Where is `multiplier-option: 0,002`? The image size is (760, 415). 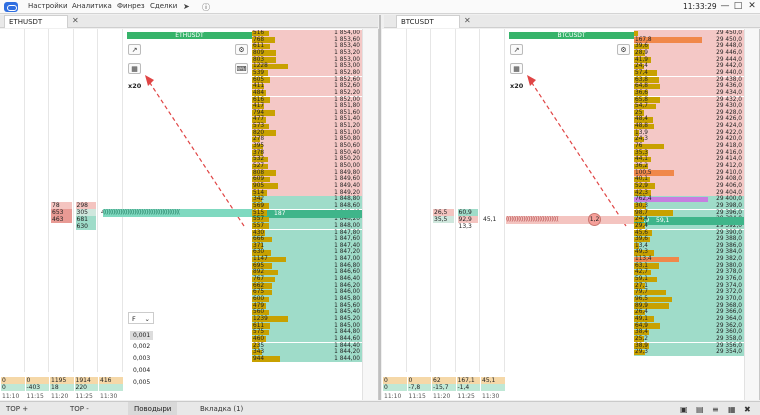
multiplier-option: 0,002 is located at coordinates (141, 346).